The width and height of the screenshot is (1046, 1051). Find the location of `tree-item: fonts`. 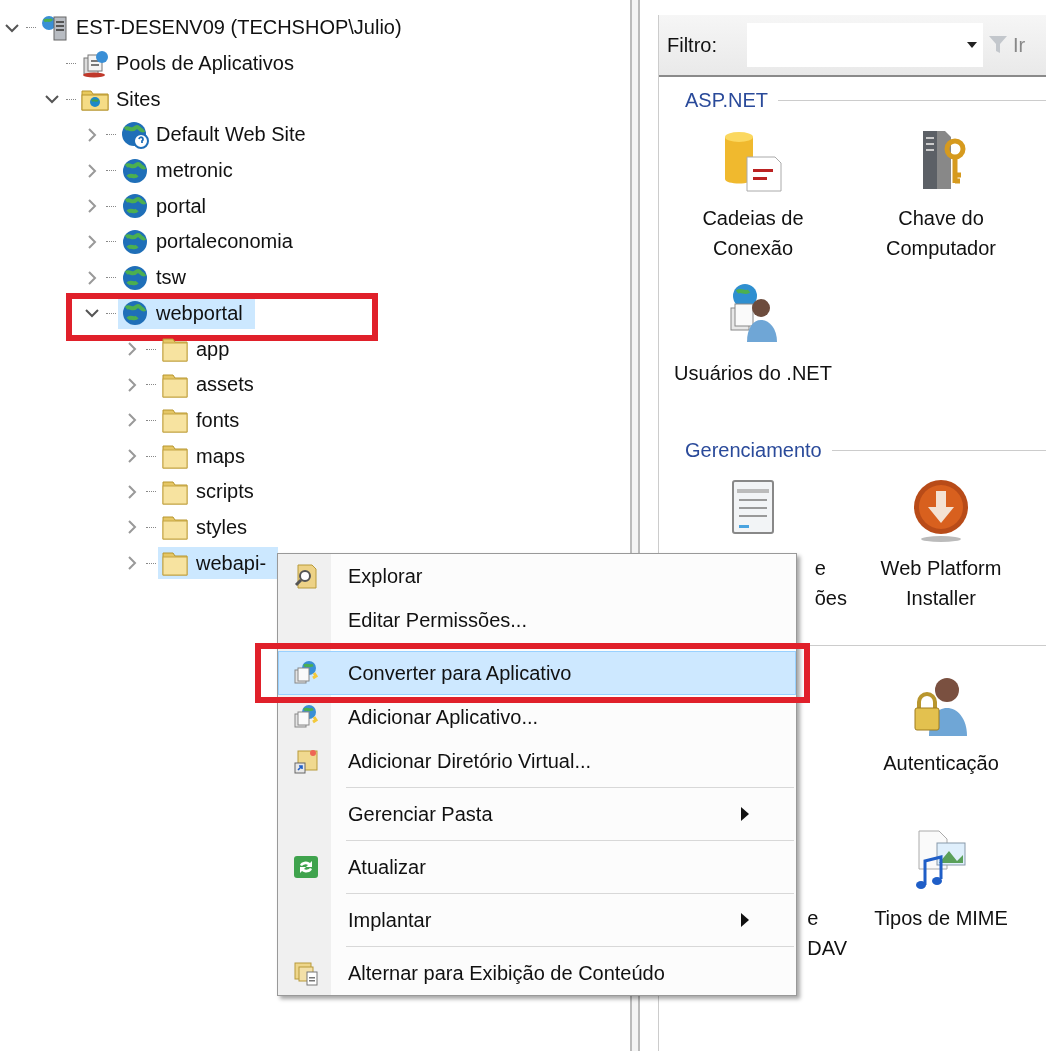

tree-item: fonts is located at coordinates (205, 420).